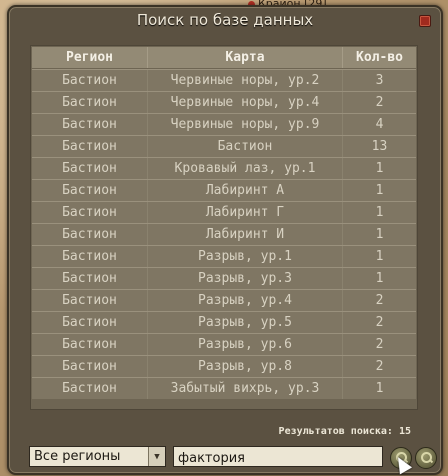 The width and height of the screenshot is (448, 476). I want to click on column-header-region: Регион, so click(89, 57).